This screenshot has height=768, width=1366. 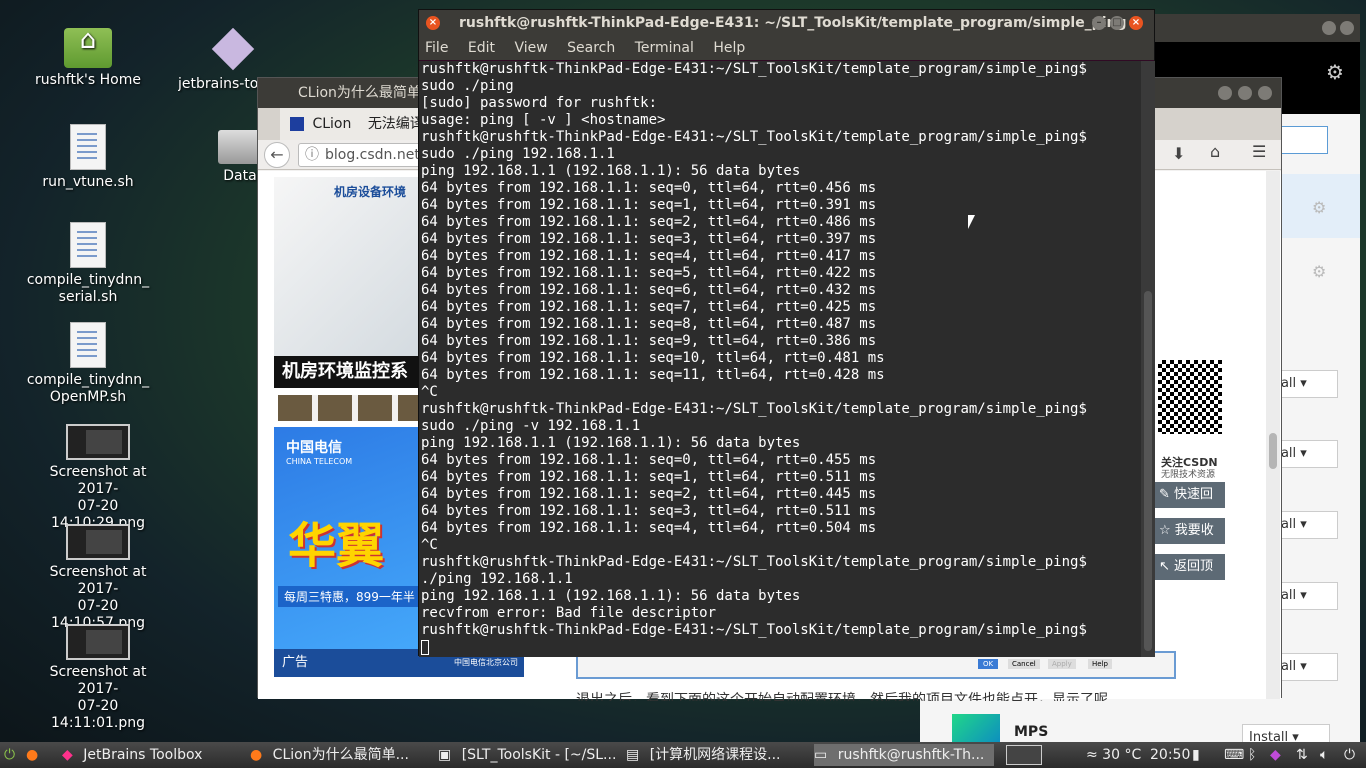 What do you see at coordinates (842, 696) in the screenshot?
I see `article-text: 退出之后，看到下面的这个开始自动配置环境，然后我的项目文件也能点开，显示了呢` at bounding box center [842, 696].